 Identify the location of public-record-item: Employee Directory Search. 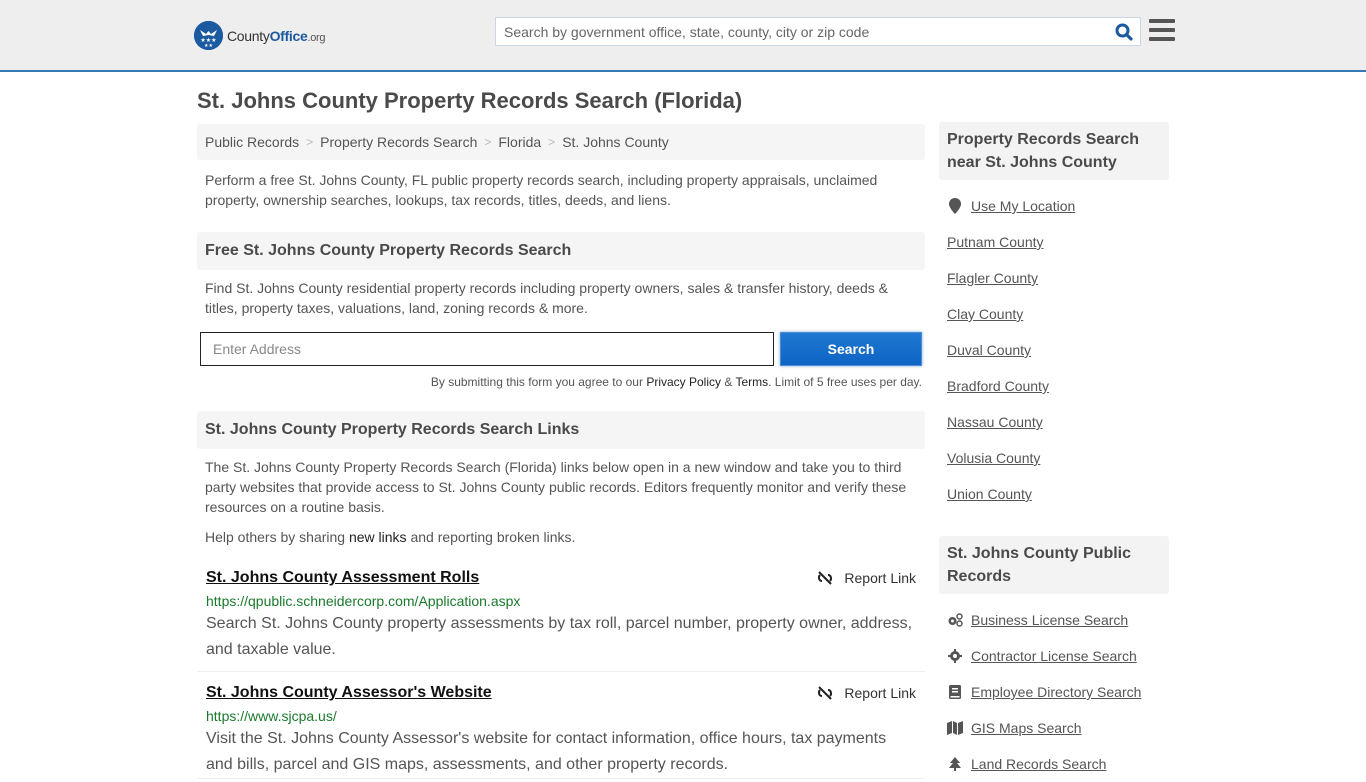
(1058, 692).